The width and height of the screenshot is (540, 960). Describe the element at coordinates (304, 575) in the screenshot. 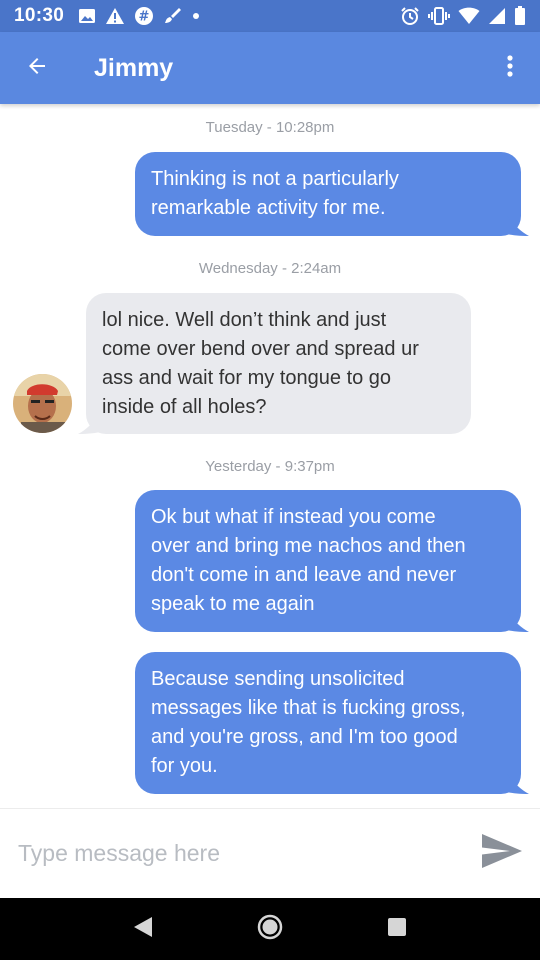

I see `message-line: don't come in and leave and never` at that location.